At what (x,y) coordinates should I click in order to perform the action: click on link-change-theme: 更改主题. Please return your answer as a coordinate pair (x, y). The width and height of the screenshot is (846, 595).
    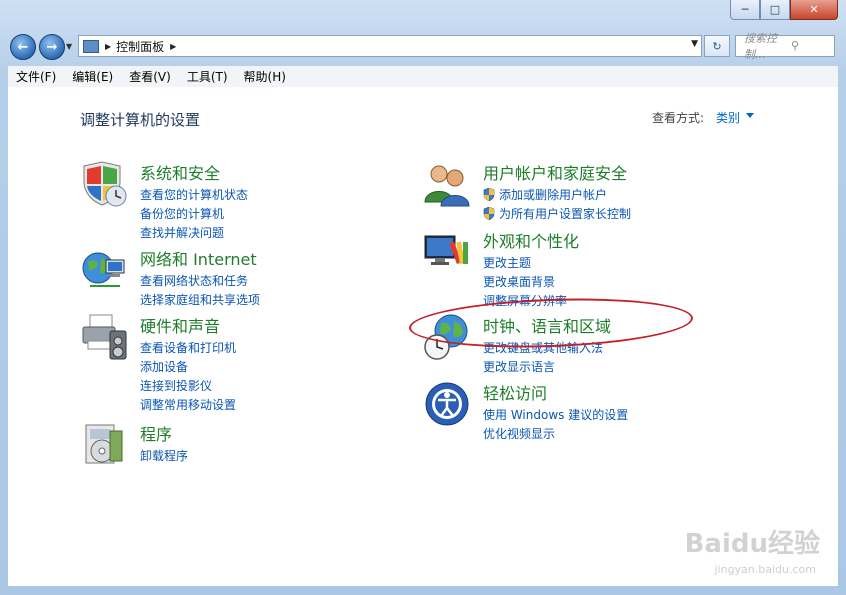
    Looking at the image, I should click on (525, 262).